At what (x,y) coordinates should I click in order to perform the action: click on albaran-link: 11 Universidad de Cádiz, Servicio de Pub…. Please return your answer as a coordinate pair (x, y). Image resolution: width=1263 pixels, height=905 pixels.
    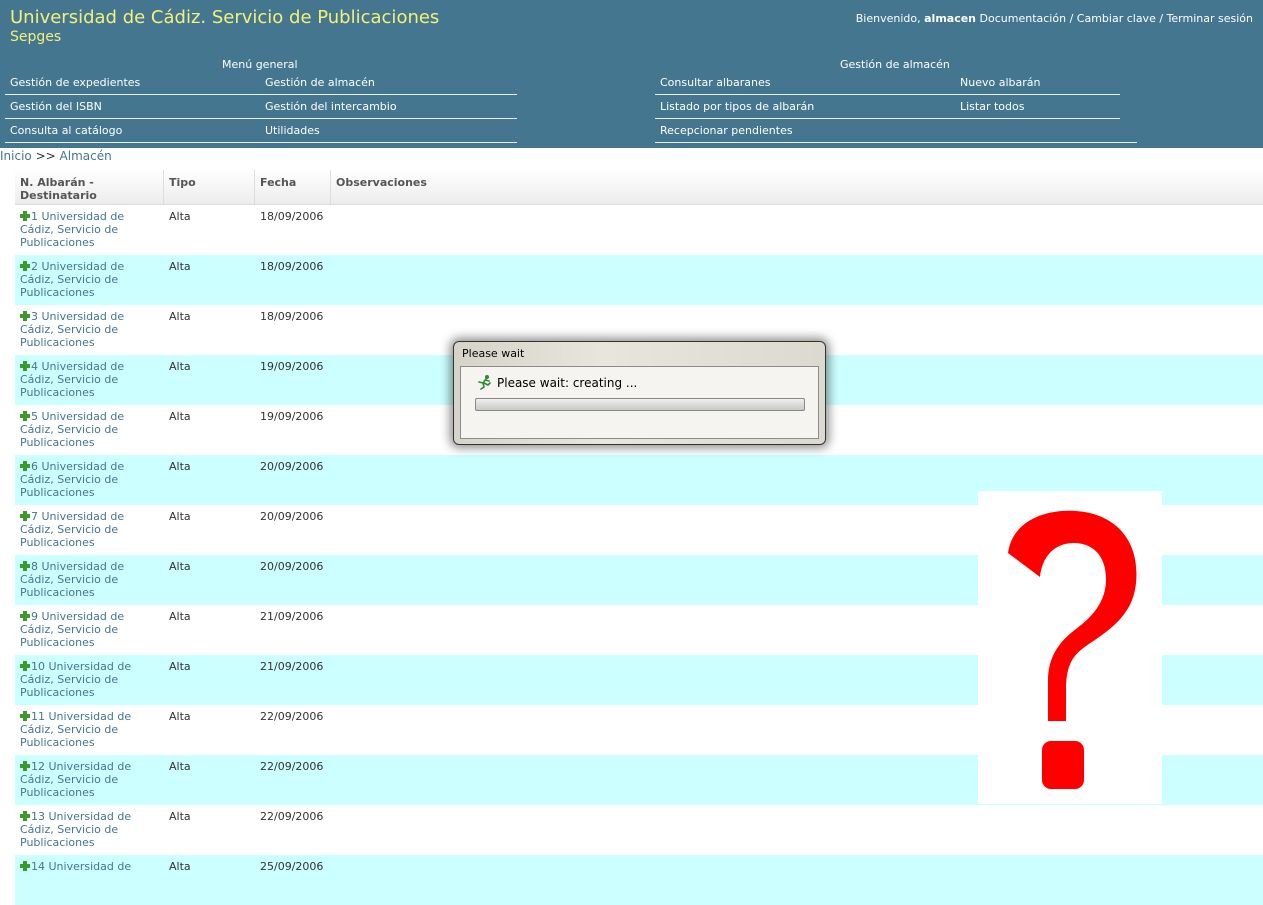
    Looking at the image, I should click on (80, 729).